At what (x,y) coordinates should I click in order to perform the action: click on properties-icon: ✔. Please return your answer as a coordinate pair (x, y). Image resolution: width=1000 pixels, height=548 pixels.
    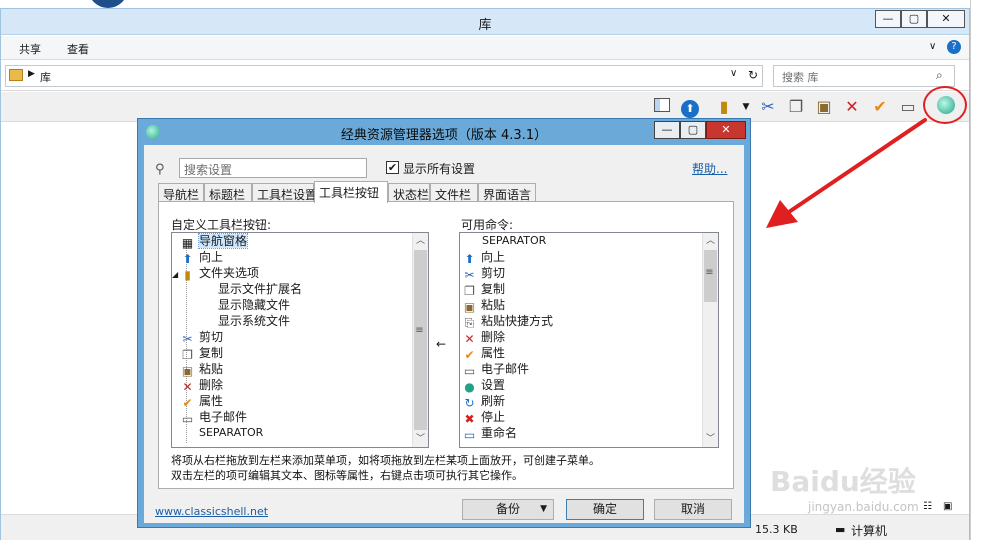
    Looking at the image, I should click on (187, 403).